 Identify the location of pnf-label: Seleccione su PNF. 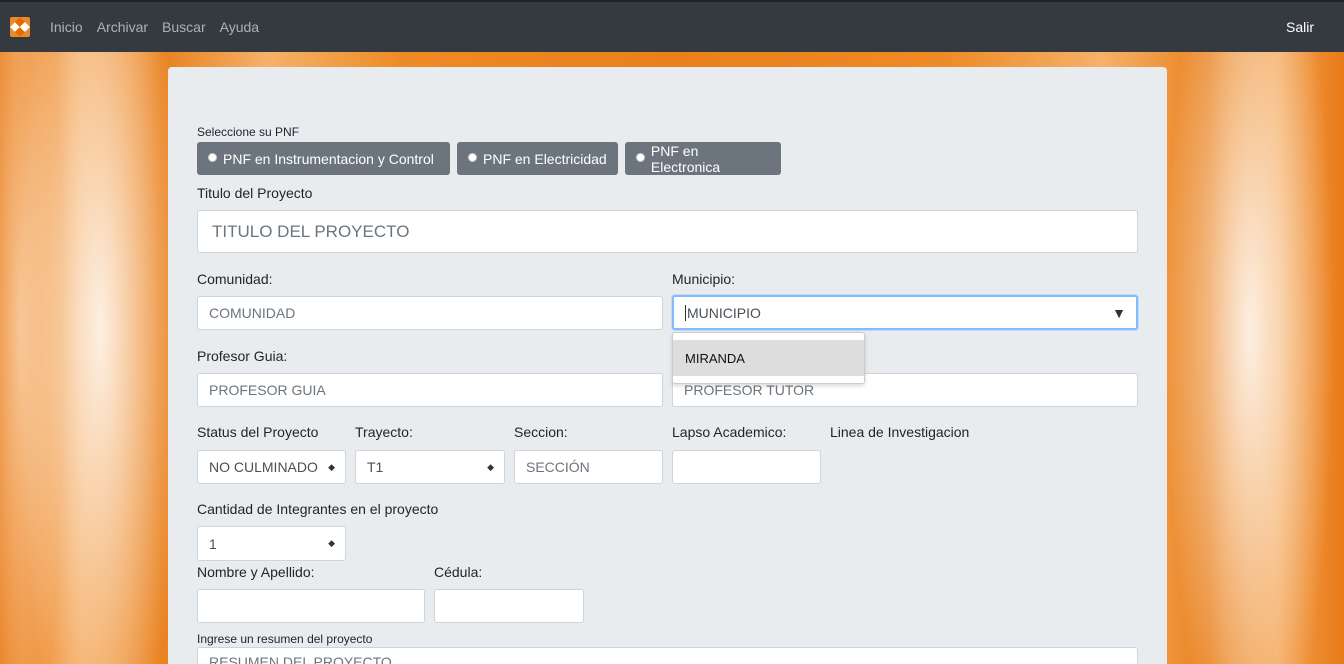
(248, 132).